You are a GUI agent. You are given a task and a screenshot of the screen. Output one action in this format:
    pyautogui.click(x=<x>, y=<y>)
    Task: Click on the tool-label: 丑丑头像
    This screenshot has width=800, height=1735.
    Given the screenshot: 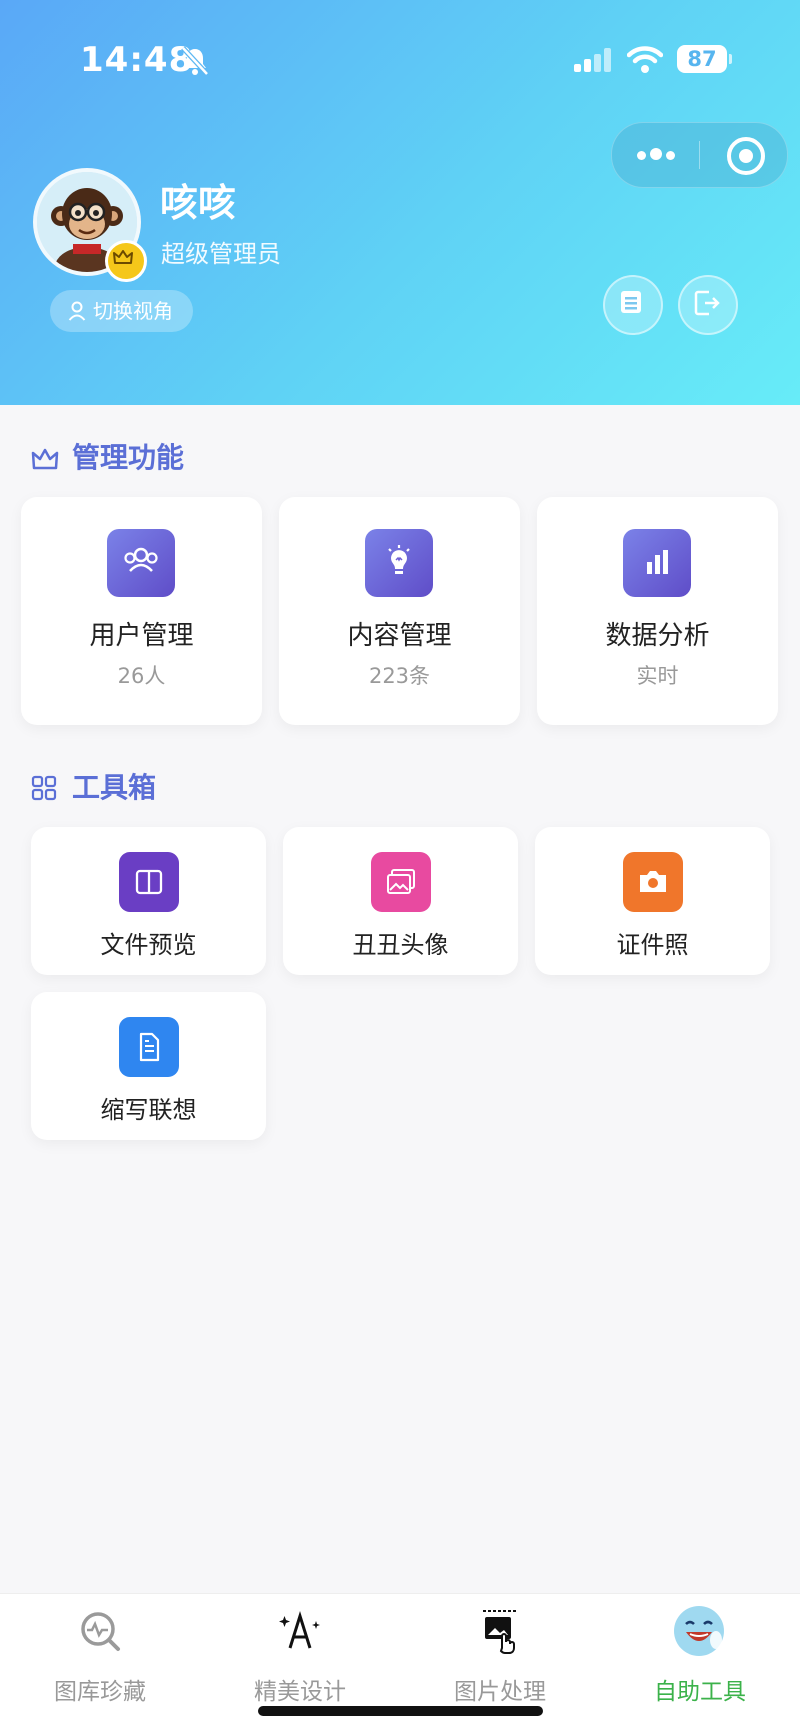 What is the action you would take?
    pyautogui.click(x=400, y=945)
    